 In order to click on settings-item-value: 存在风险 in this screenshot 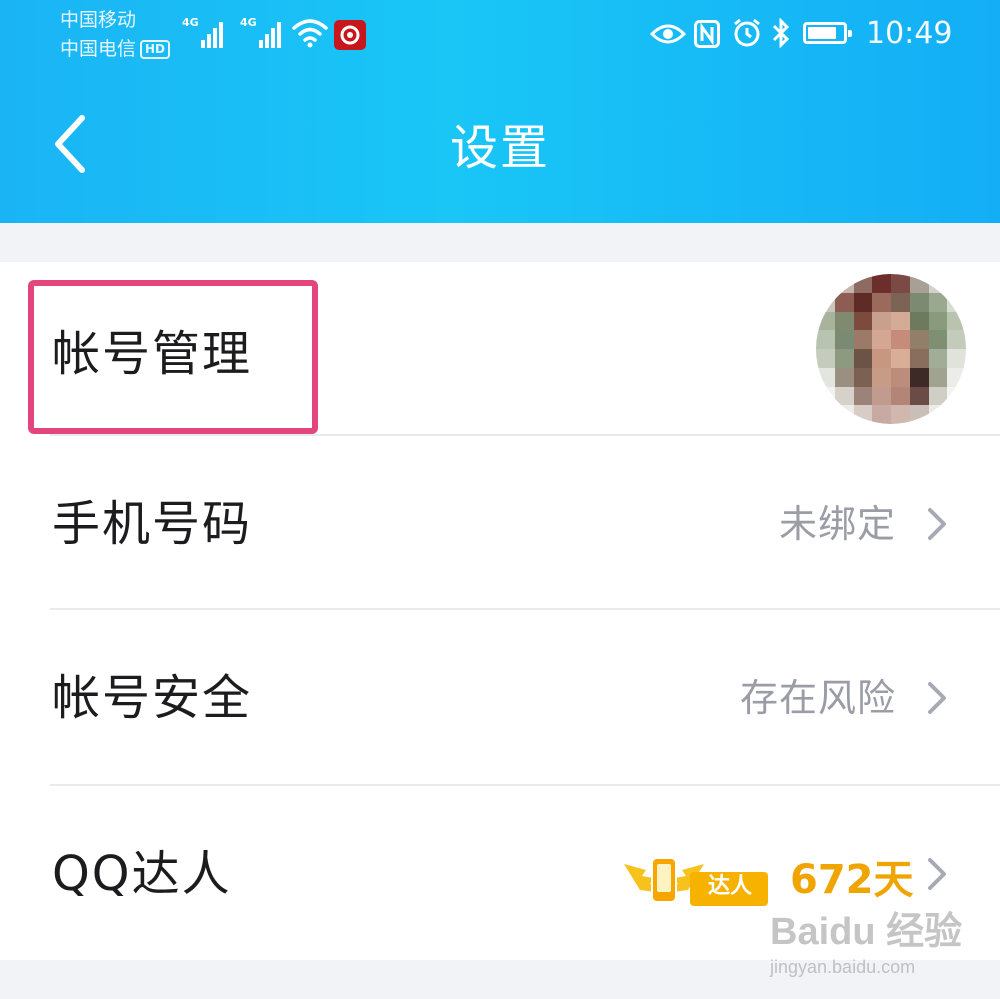, I will do `click(817, 698)`.